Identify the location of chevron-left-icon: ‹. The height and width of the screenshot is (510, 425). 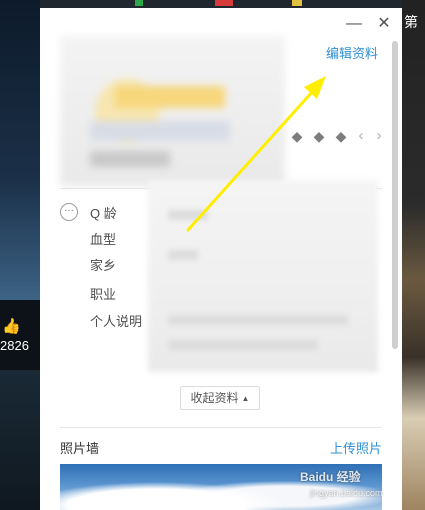
(361, 136).